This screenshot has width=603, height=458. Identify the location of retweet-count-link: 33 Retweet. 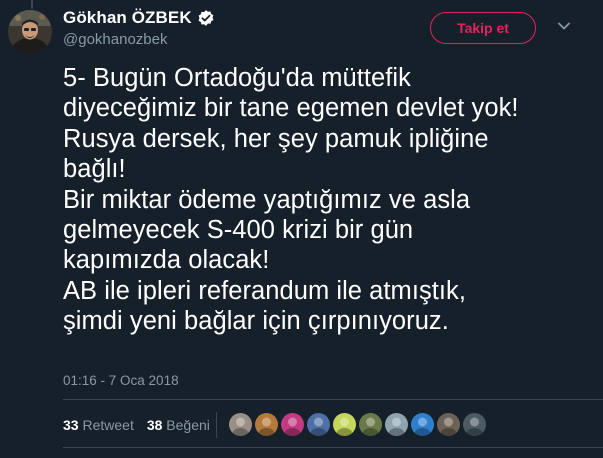
(98, 425).